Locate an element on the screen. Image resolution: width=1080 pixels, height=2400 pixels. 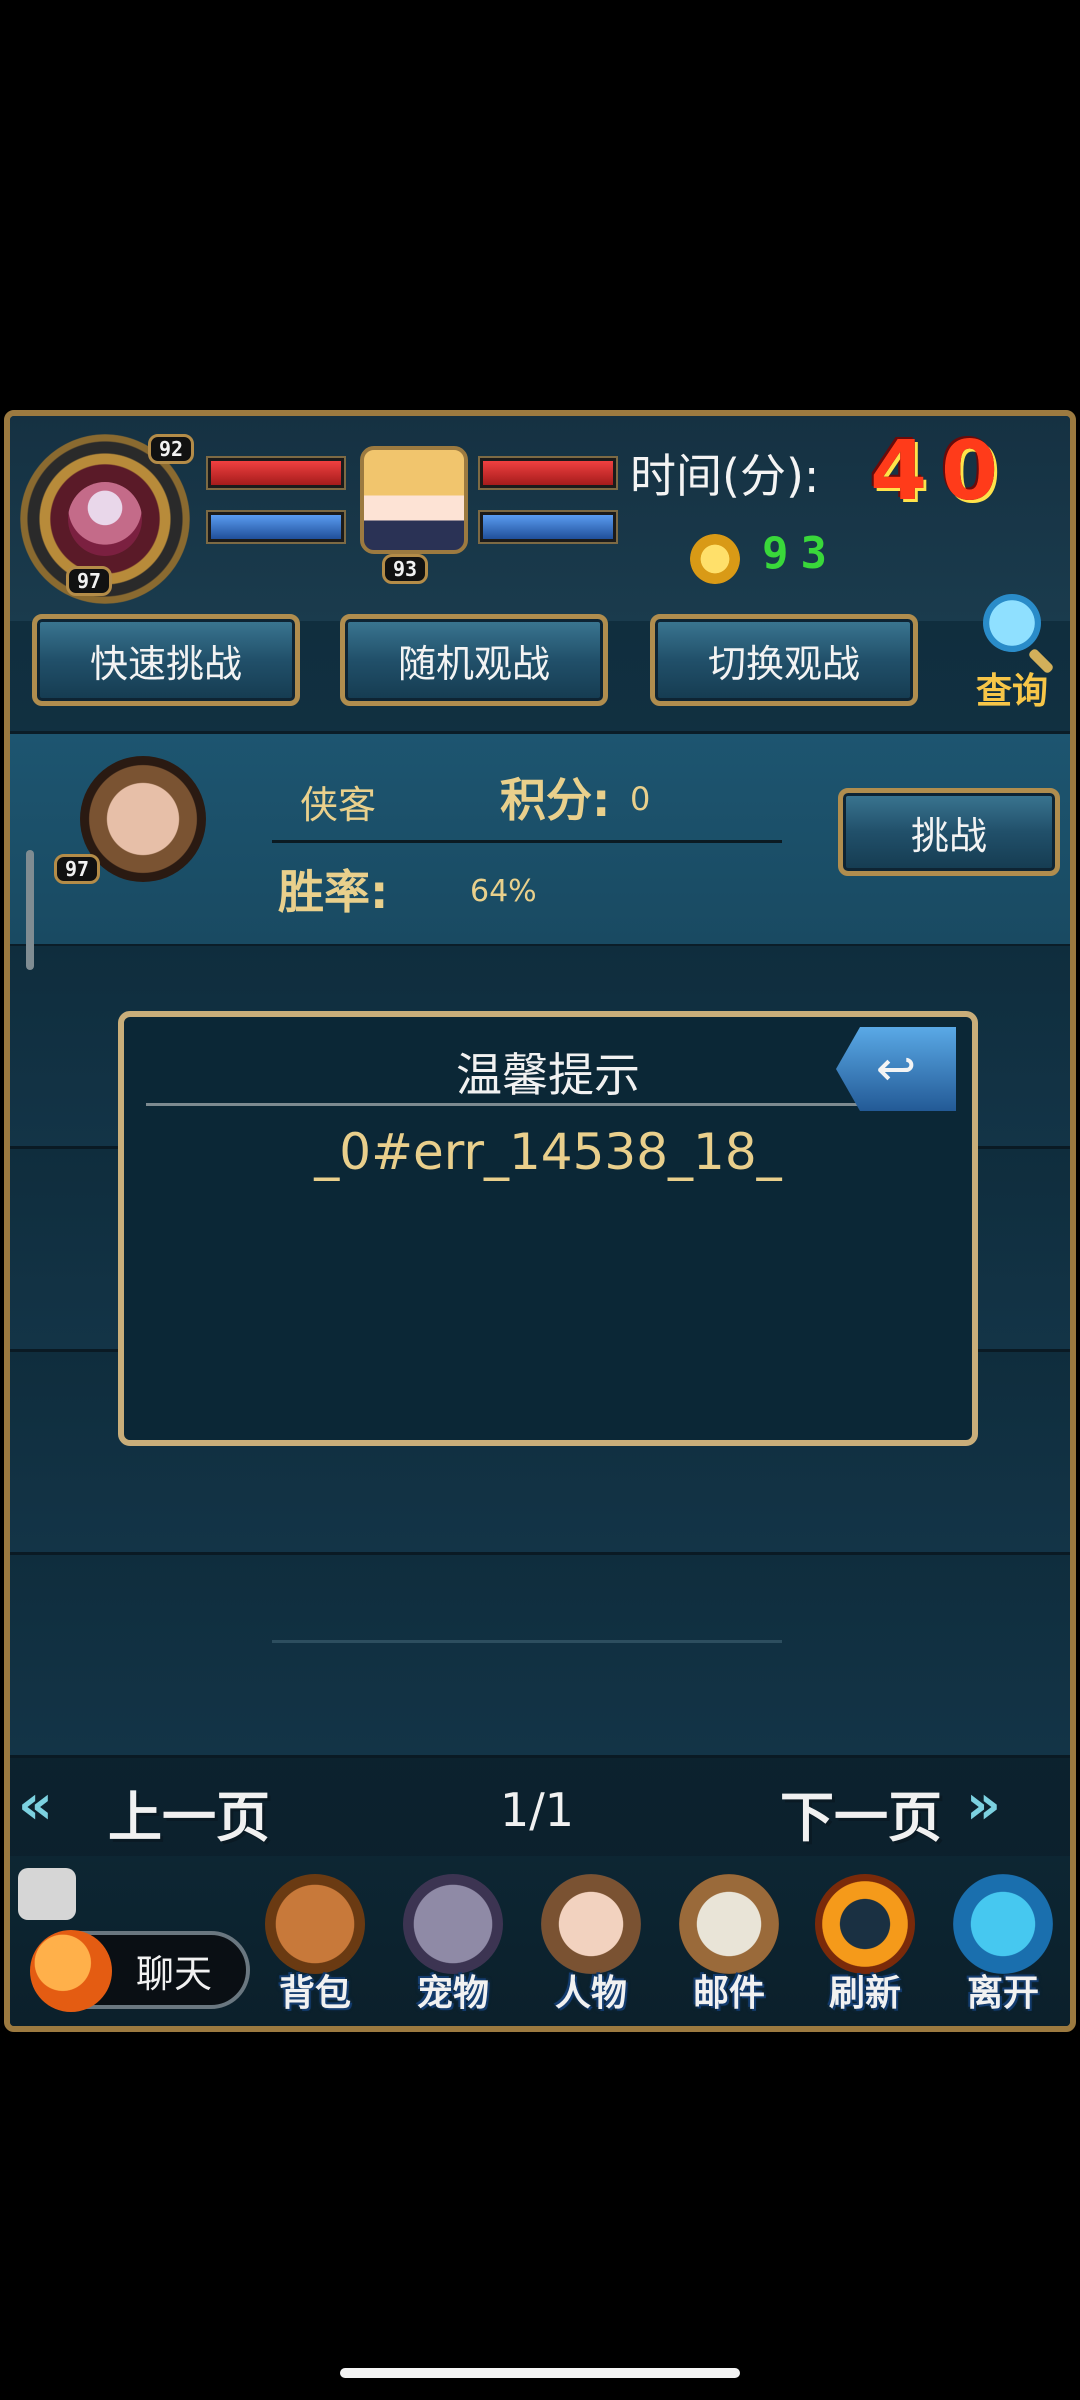
coin-icon is located at coordinates (715, 559).